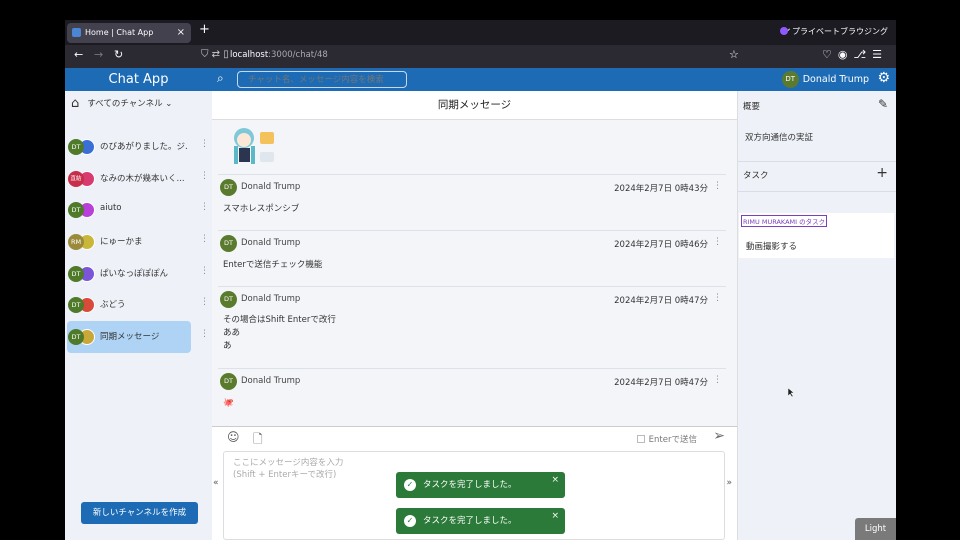 This screenshot has height=540, width=960. Describe the element at coordinates (817, 161) in the screenshot. I see `divider` at that location.